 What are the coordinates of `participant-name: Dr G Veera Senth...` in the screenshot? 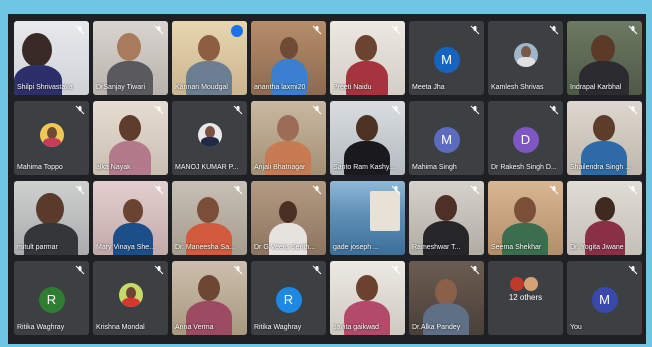 It's located at (285, 247).